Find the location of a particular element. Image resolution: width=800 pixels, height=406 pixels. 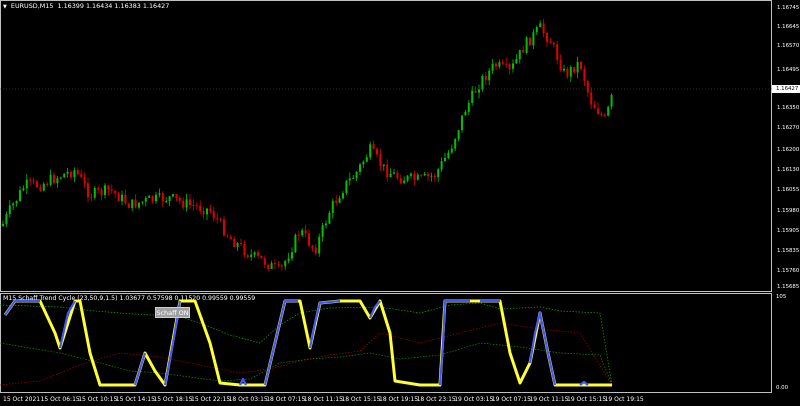

time-label: 19 Oct 11:15 is located at coordinates (549, 399).